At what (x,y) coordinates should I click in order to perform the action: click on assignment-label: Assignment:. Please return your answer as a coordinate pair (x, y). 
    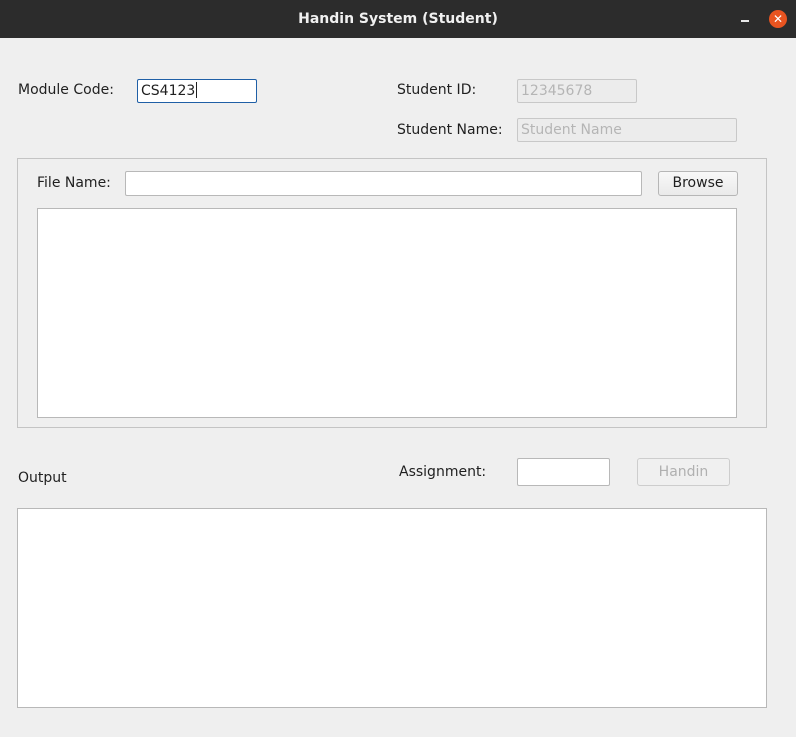
    Looking at the image, I should click on (443, 472).